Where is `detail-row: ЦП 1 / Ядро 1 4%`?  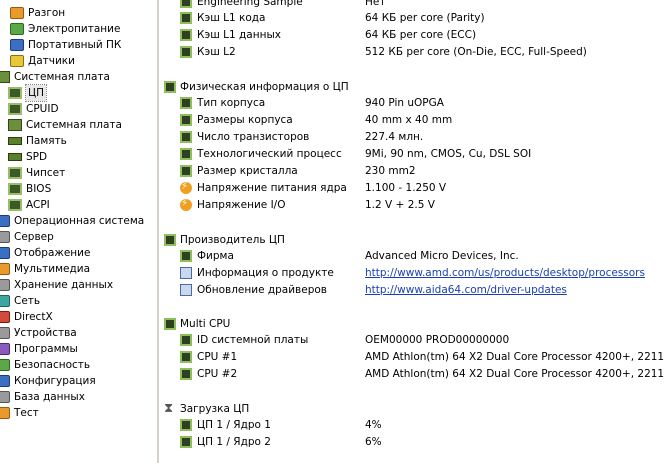 detail-row: ЦП 1 / Ядро 1 4% is located at coordinates (413, 425).